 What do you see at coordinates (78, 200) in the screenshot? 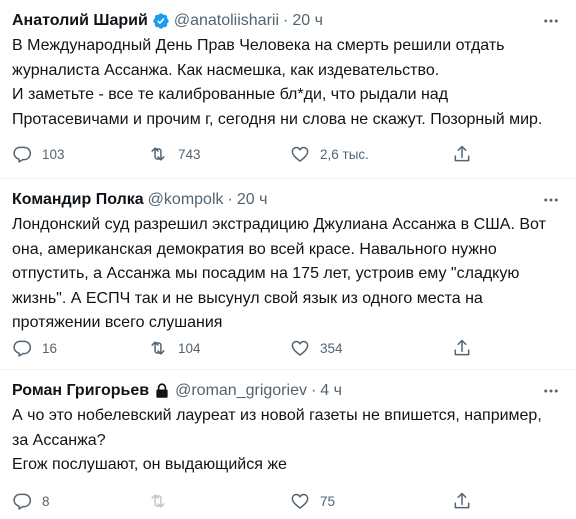
I see `author-name: Командир Полка` at bounding box center [78, 200].